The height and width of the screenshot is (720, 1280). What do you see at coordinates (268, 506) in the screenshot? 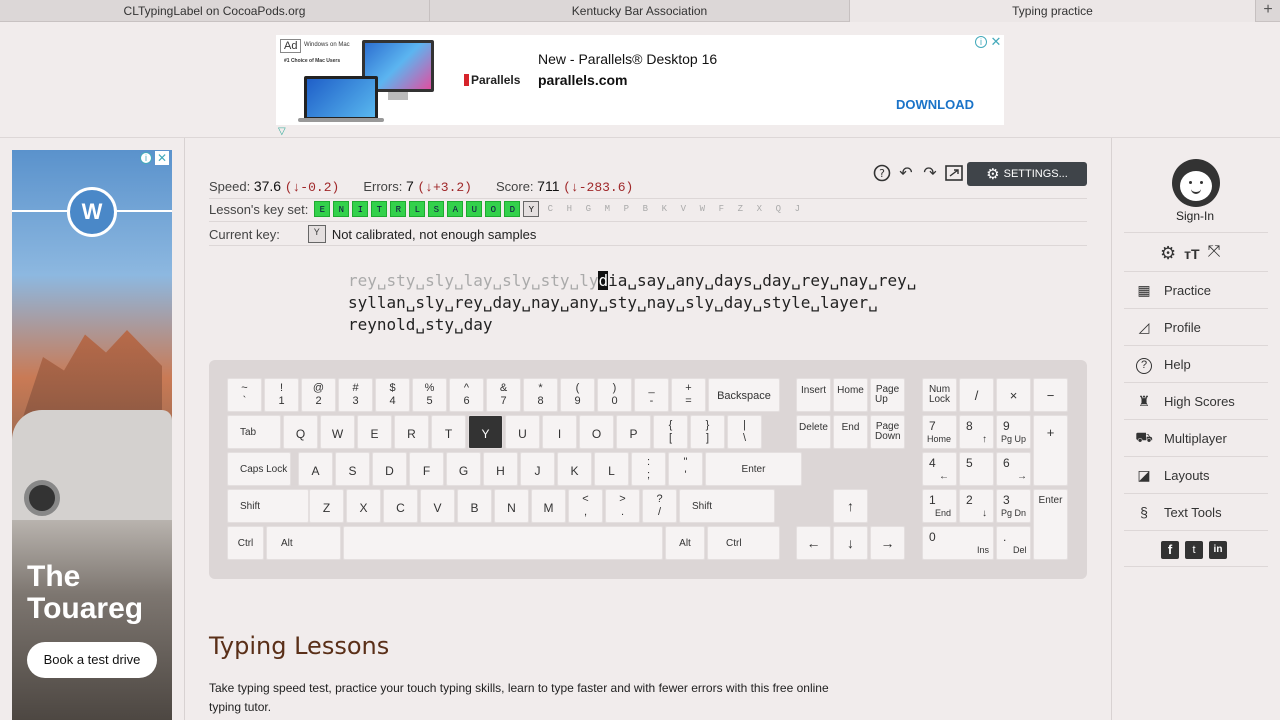
I see `key-shift-left: Shift` at bounding box center [268, 506].